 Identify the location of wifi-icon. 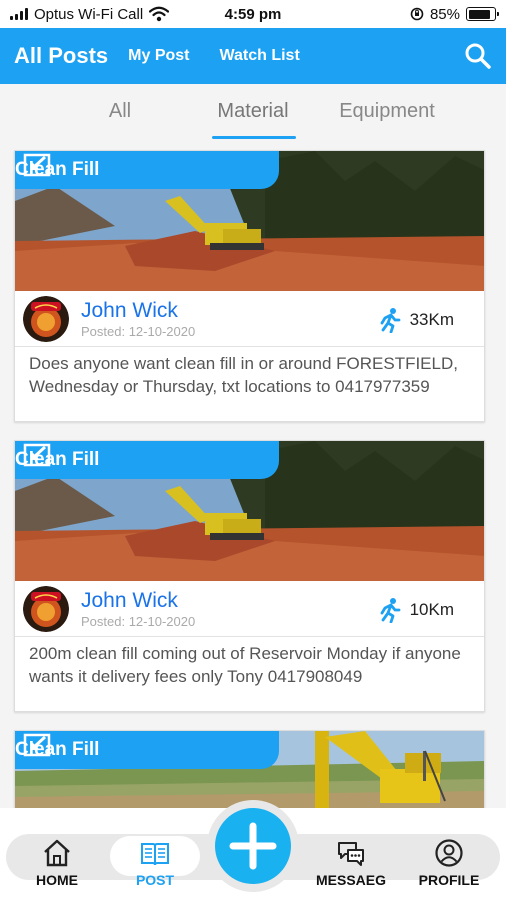
(159, 14).